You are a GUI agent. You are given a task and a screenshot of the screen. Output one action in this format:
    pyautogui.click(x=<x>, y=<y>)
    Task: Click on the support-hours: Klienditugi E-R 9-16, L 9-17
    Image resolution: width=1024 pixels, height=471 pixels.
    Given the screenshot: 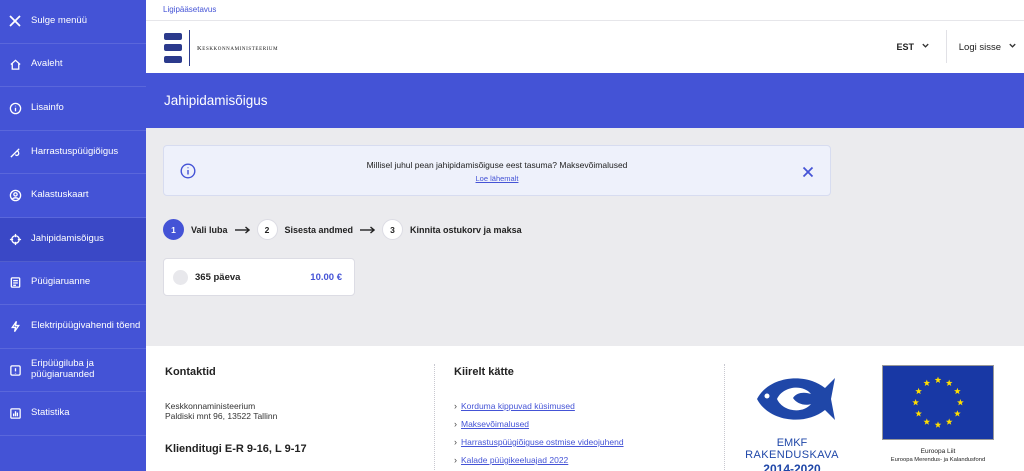 What is the action you would take?
    pyautogui.click(x=236, y=449)
    